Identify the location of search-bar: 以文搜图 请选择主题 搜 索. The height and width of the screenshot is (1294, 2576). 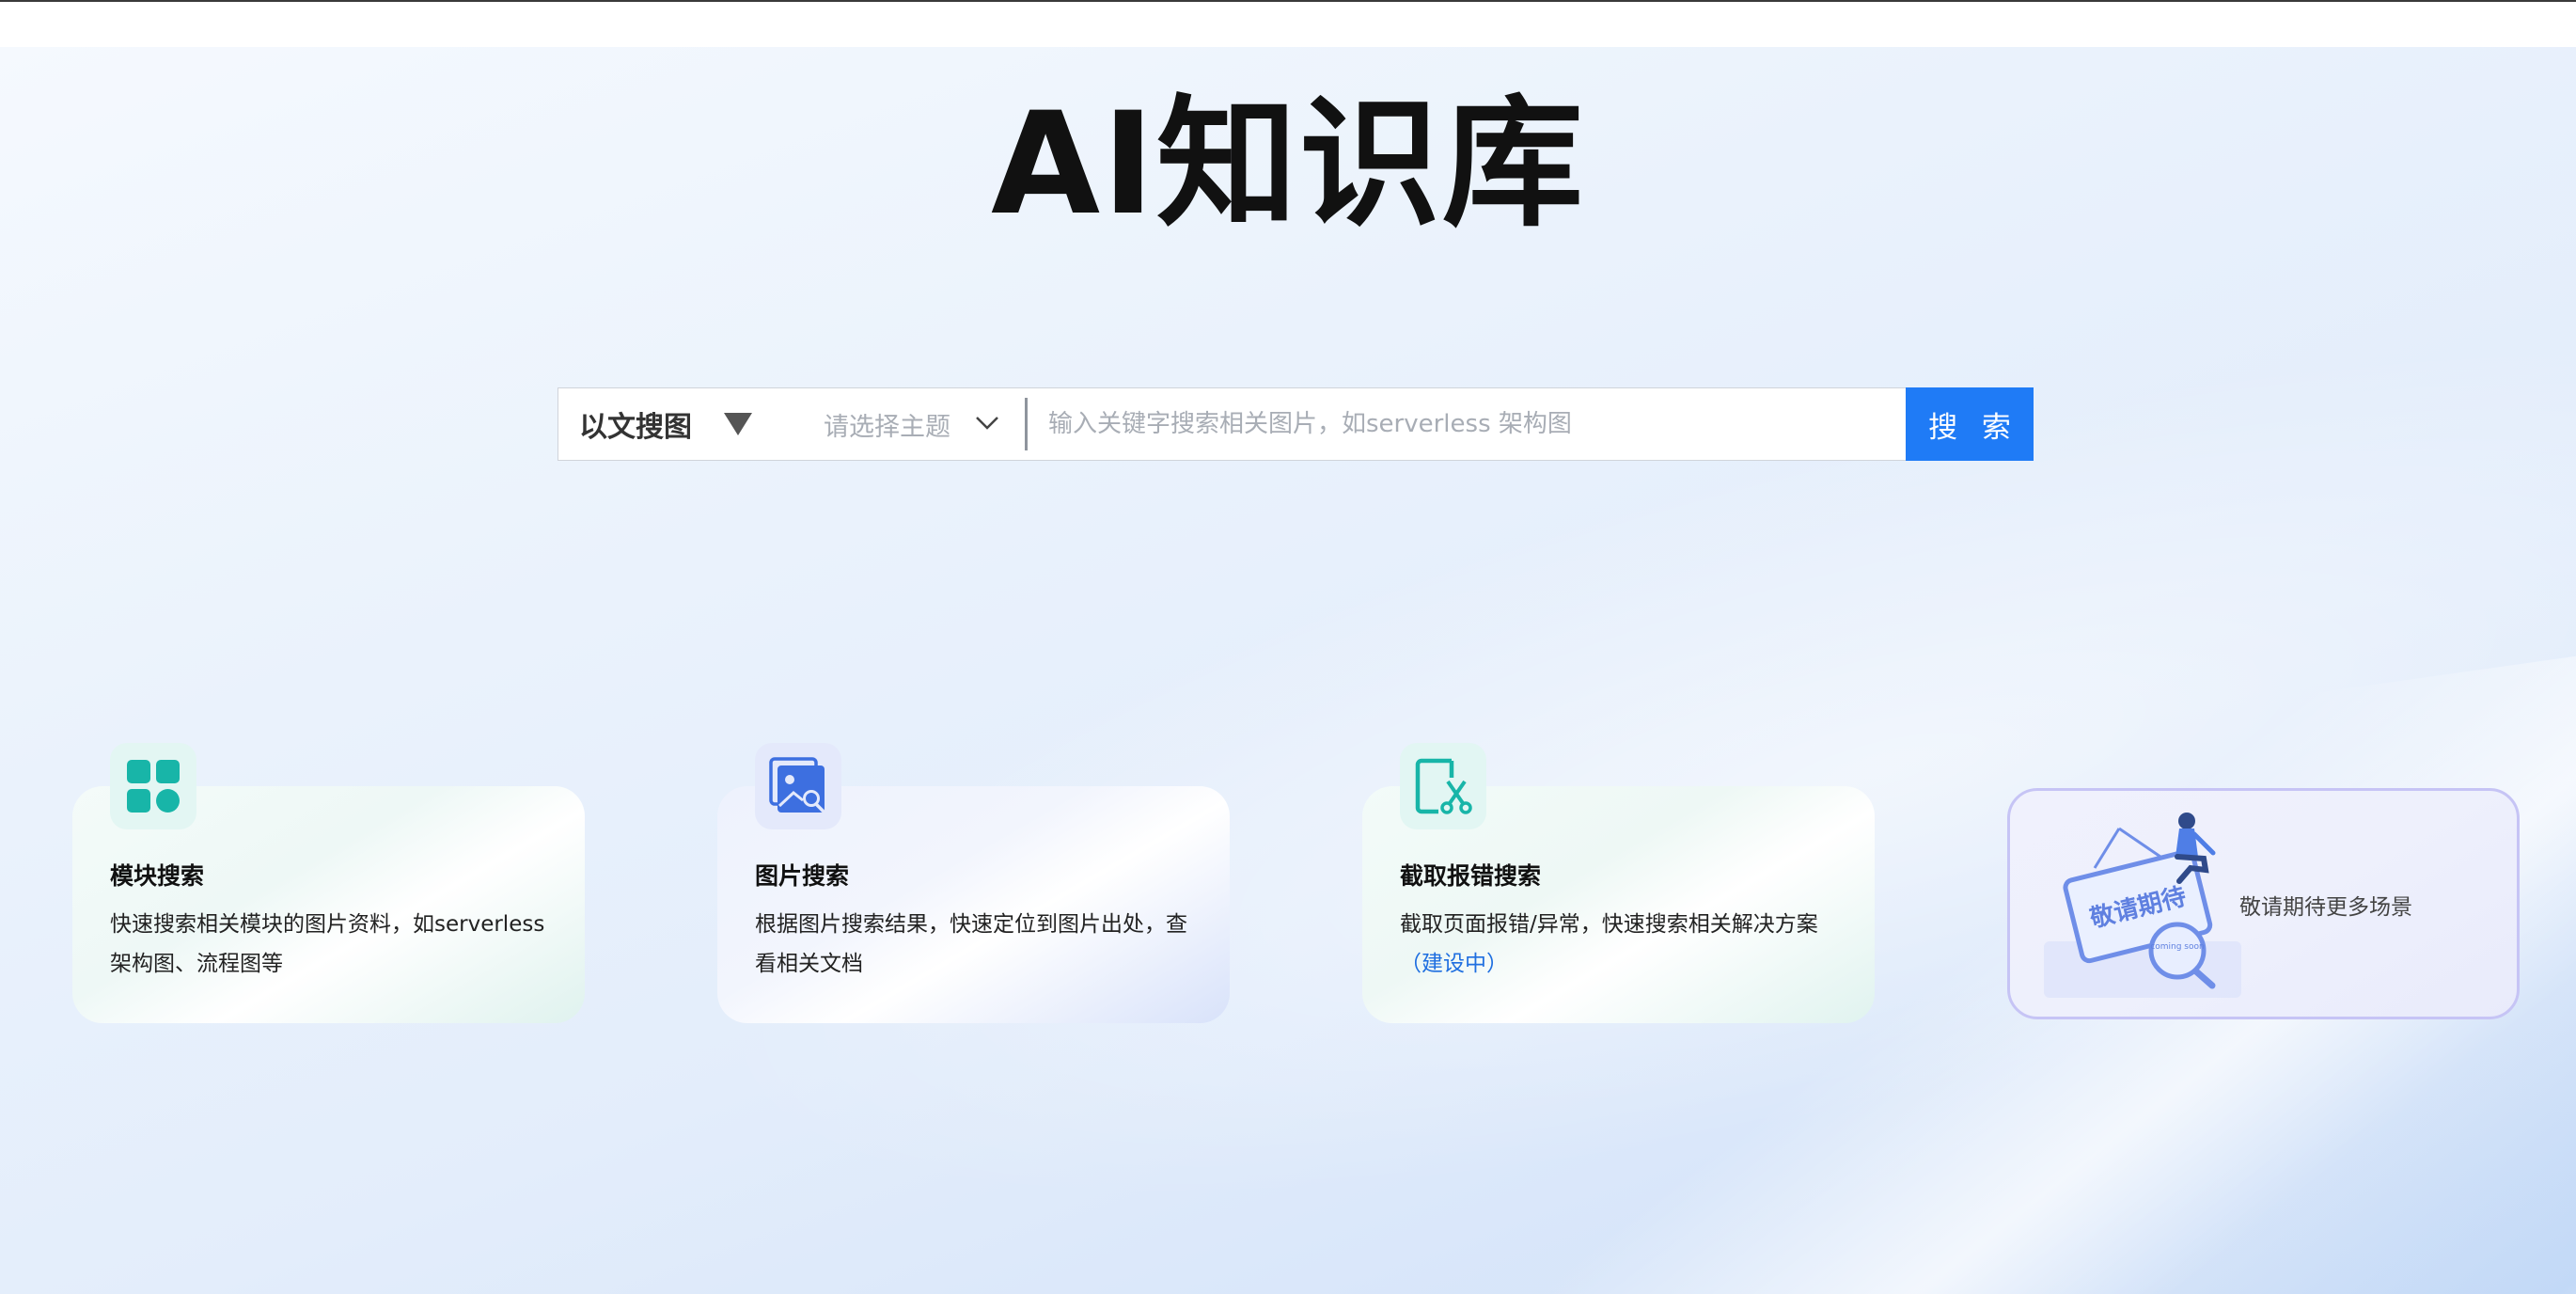
(1296, 424).